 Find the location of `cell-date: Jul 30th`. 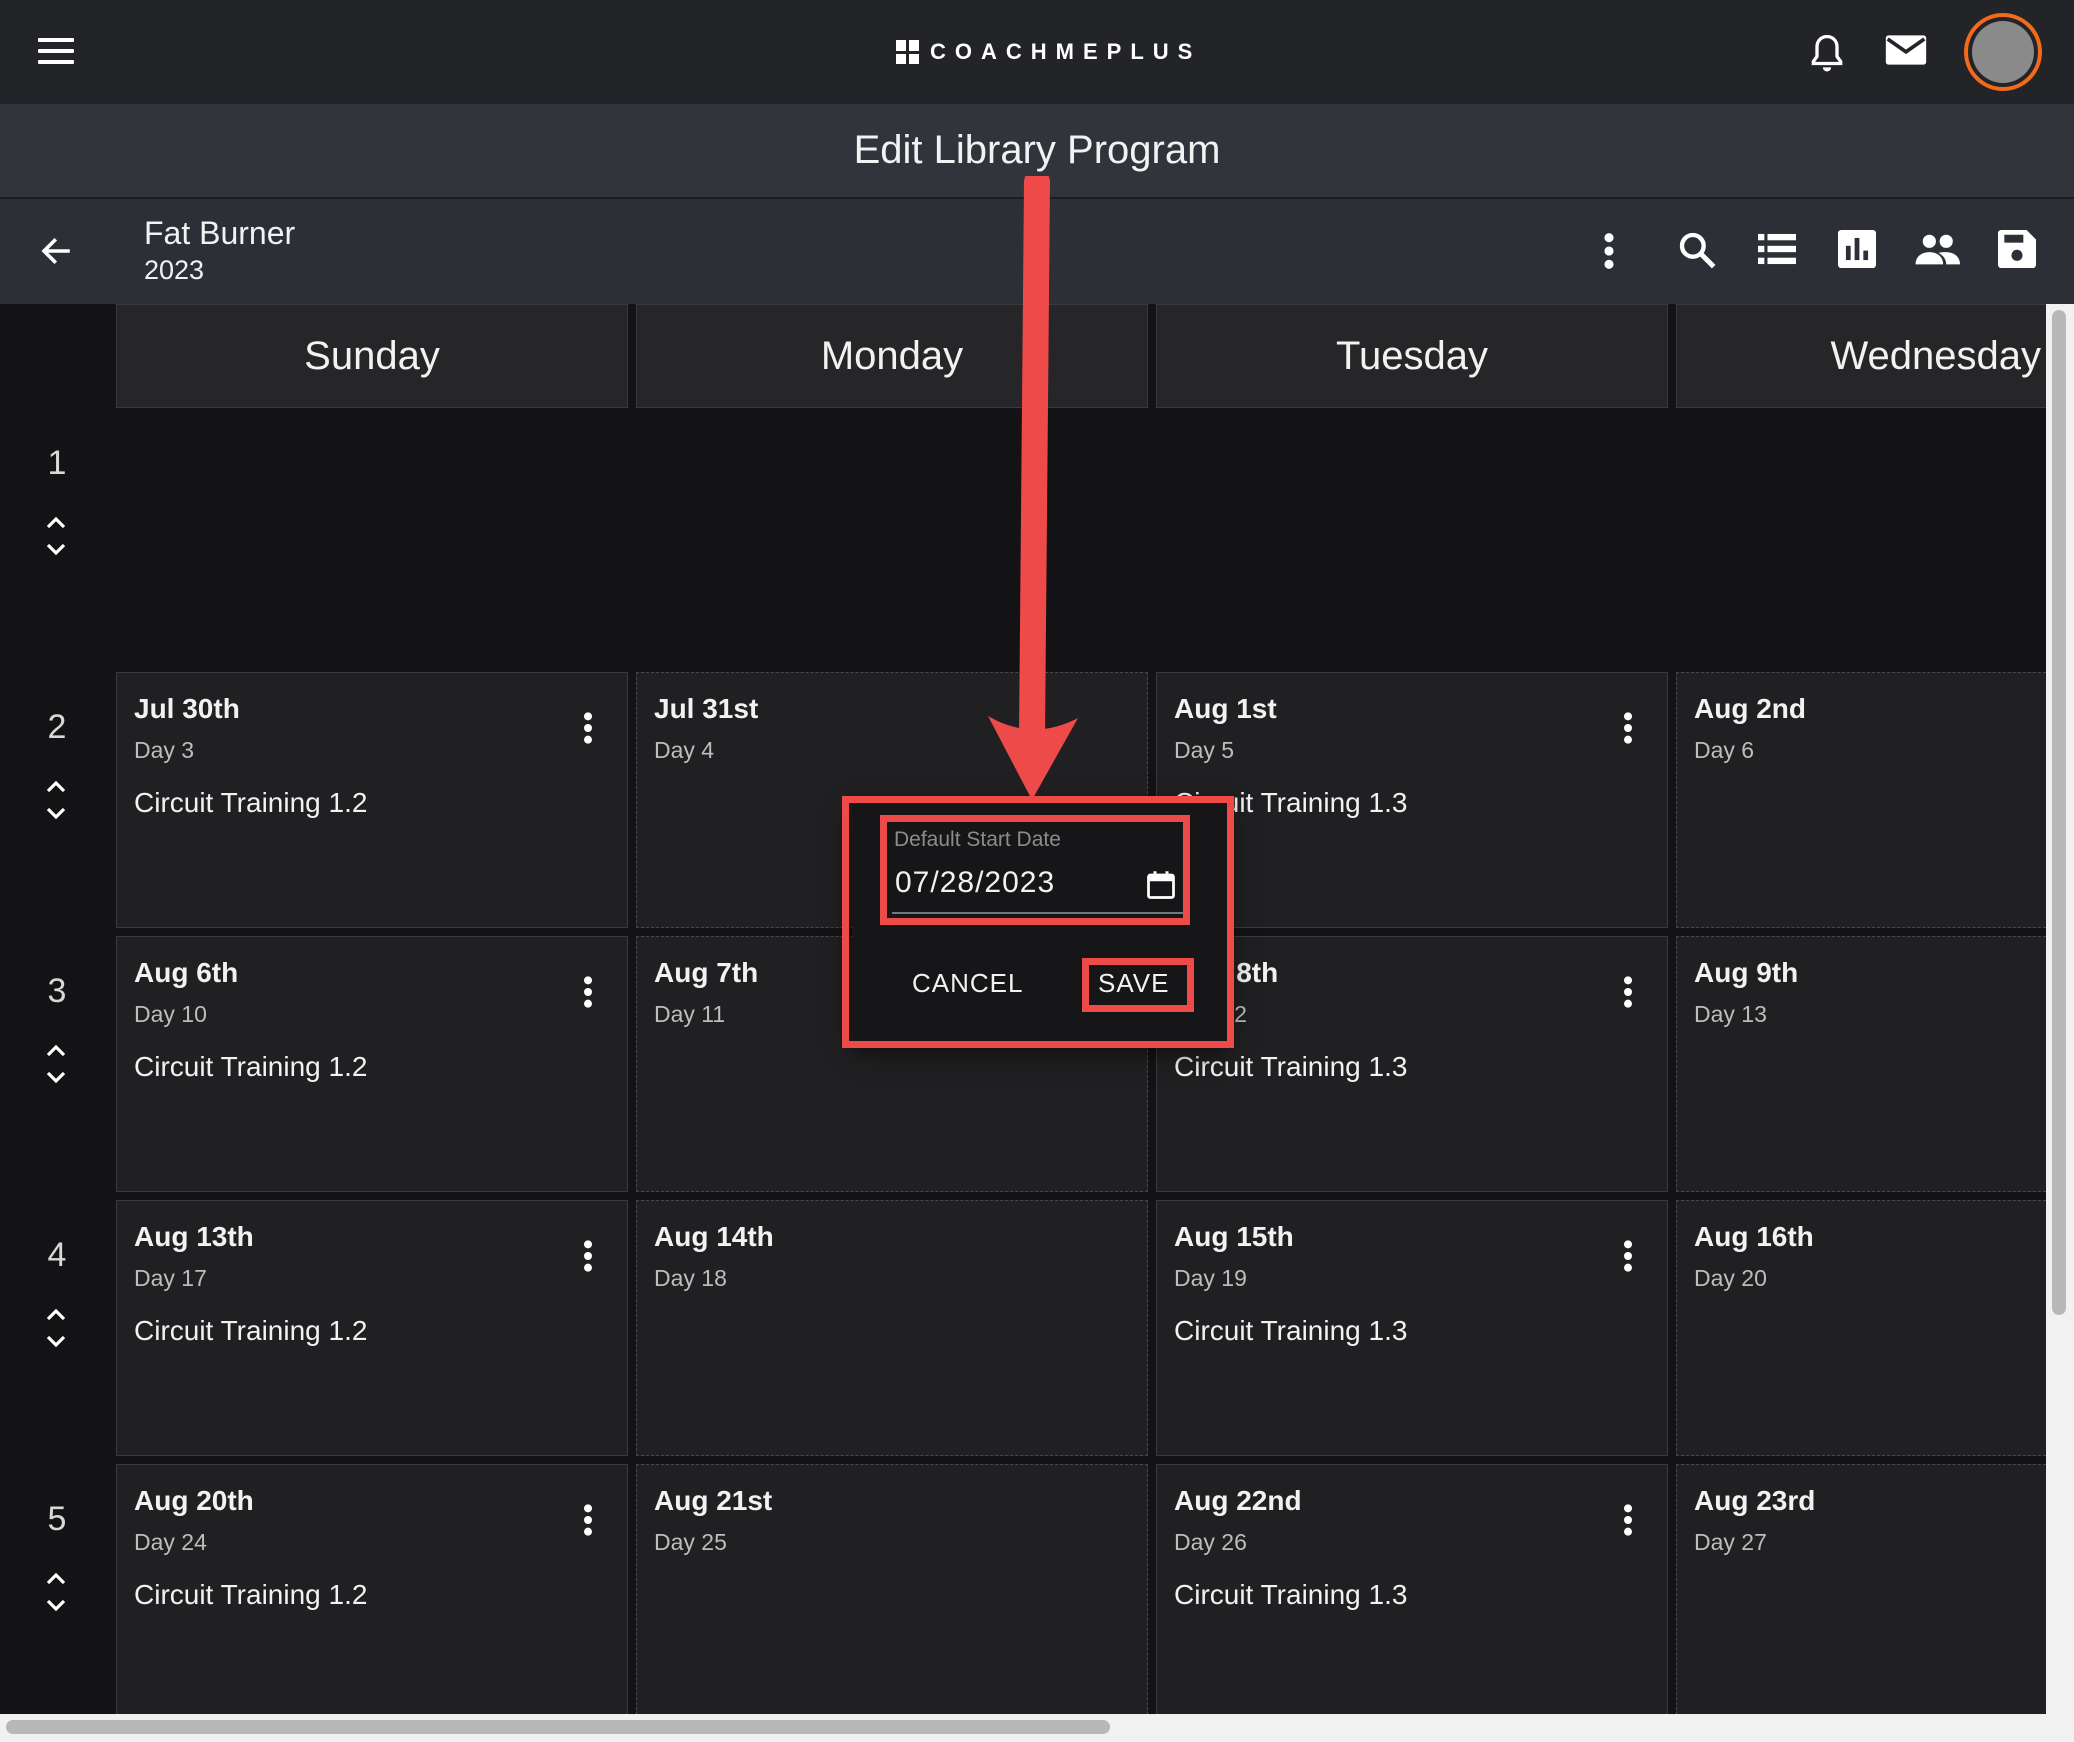

cell-date: Jul 30th is located at coordinates (187, 708).